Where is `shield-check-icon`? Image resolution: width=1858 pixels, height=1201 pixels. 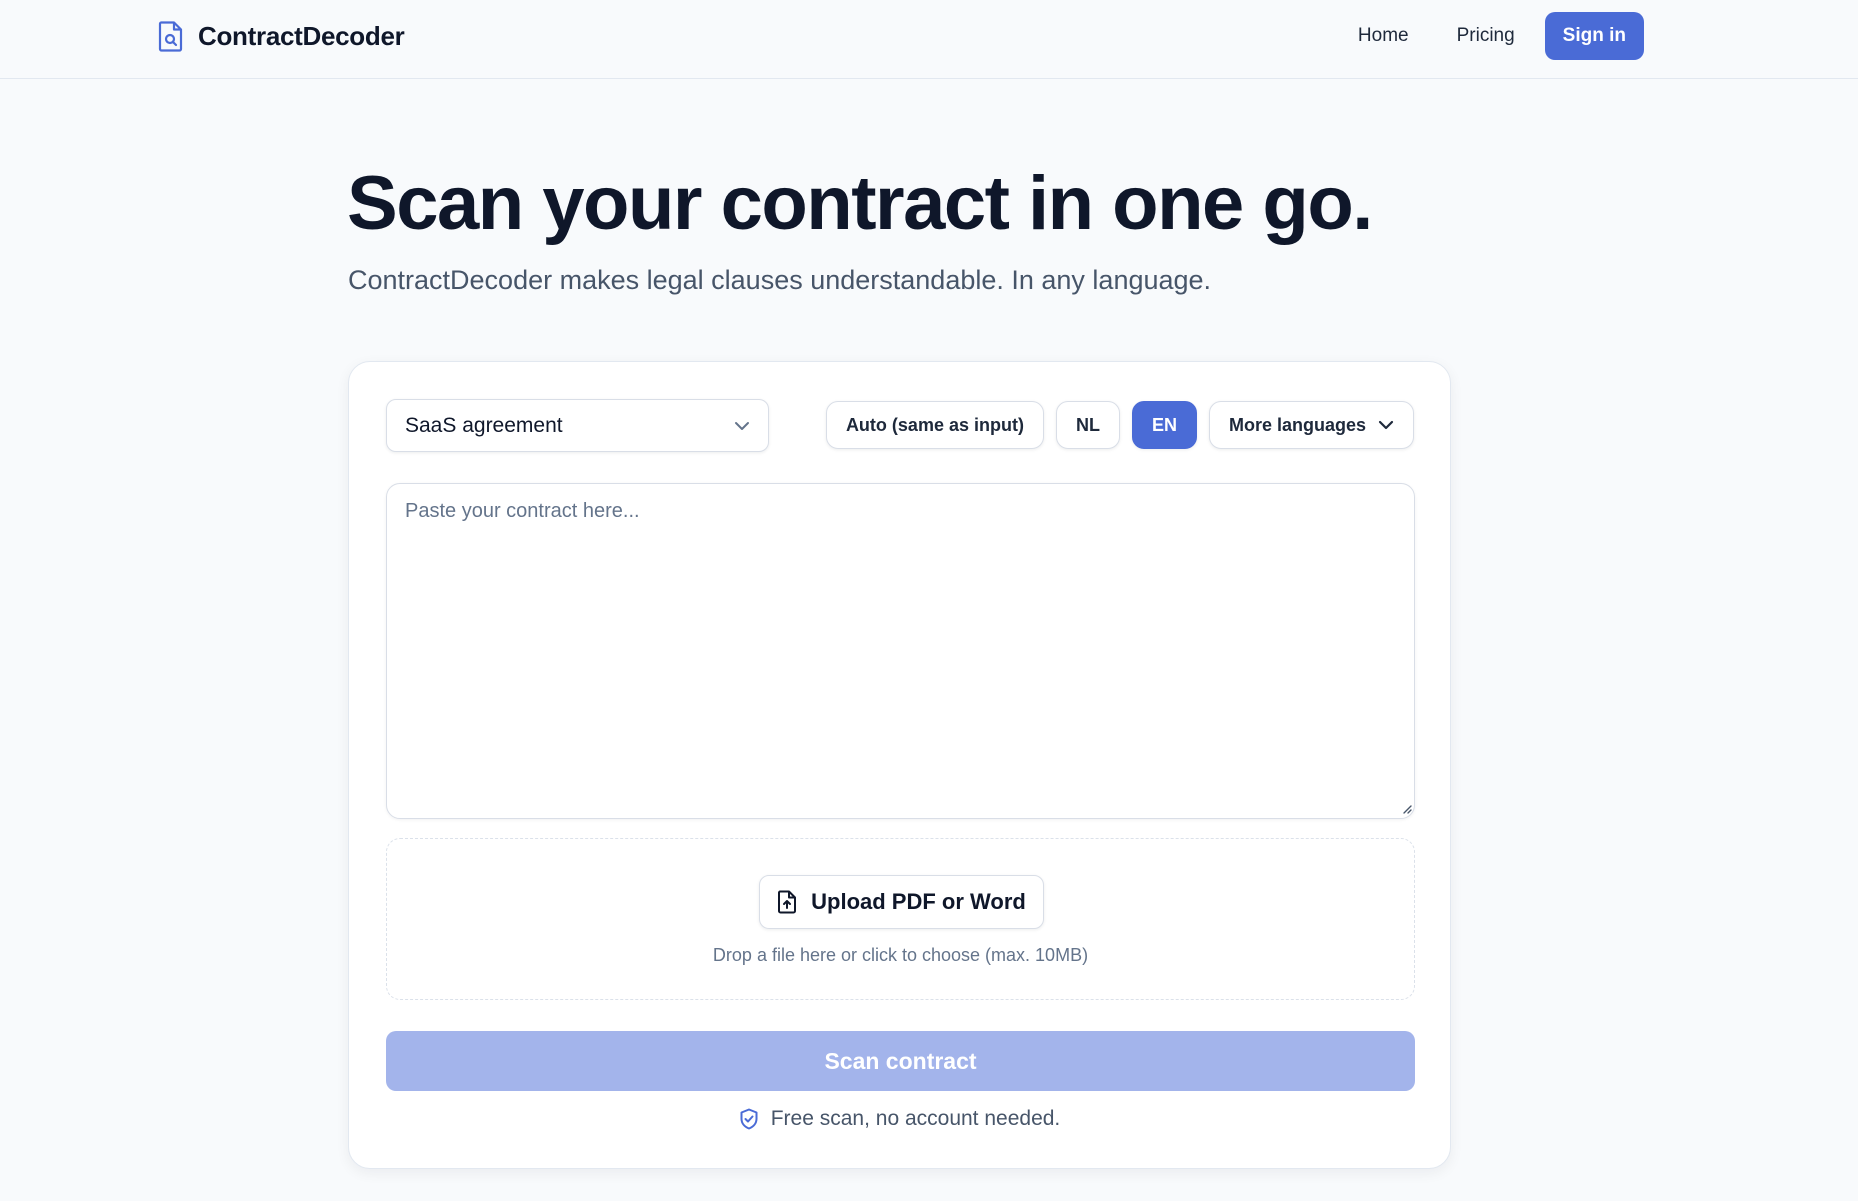 shield-check-icon is located at coordinates (749, 1119).